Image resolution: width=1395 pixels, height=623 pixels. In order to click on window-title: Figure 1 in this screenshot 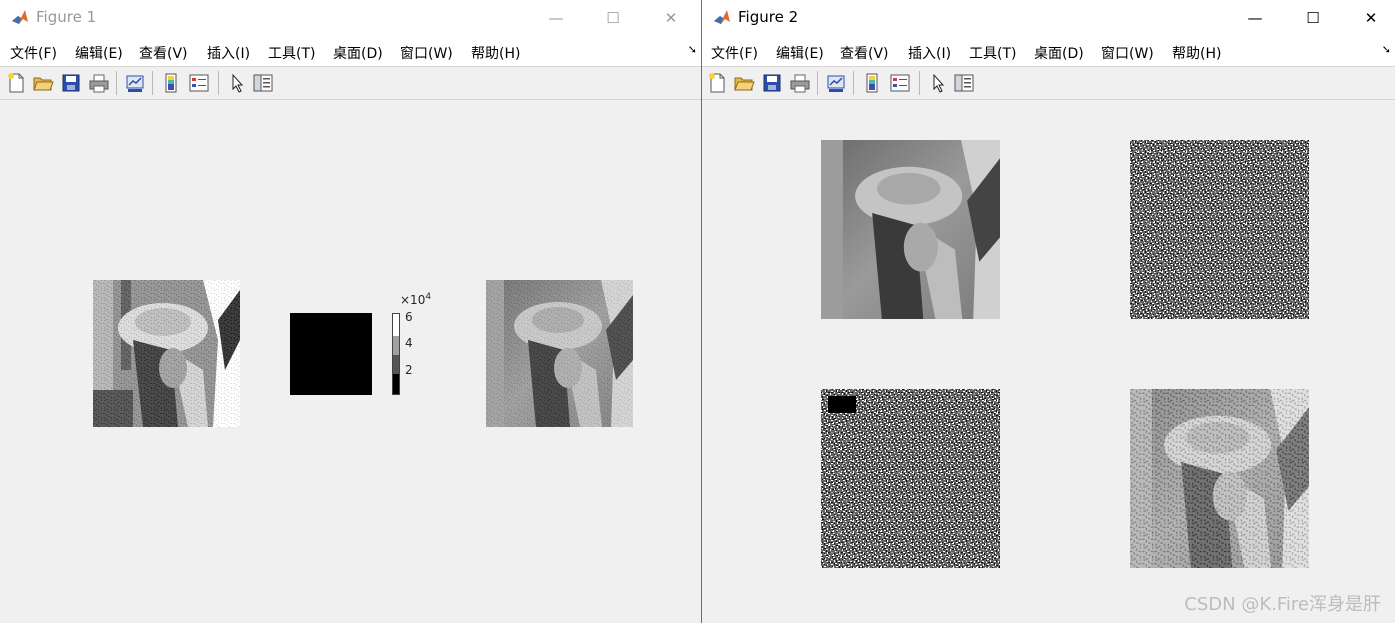, I will do `click(66, 17)`.